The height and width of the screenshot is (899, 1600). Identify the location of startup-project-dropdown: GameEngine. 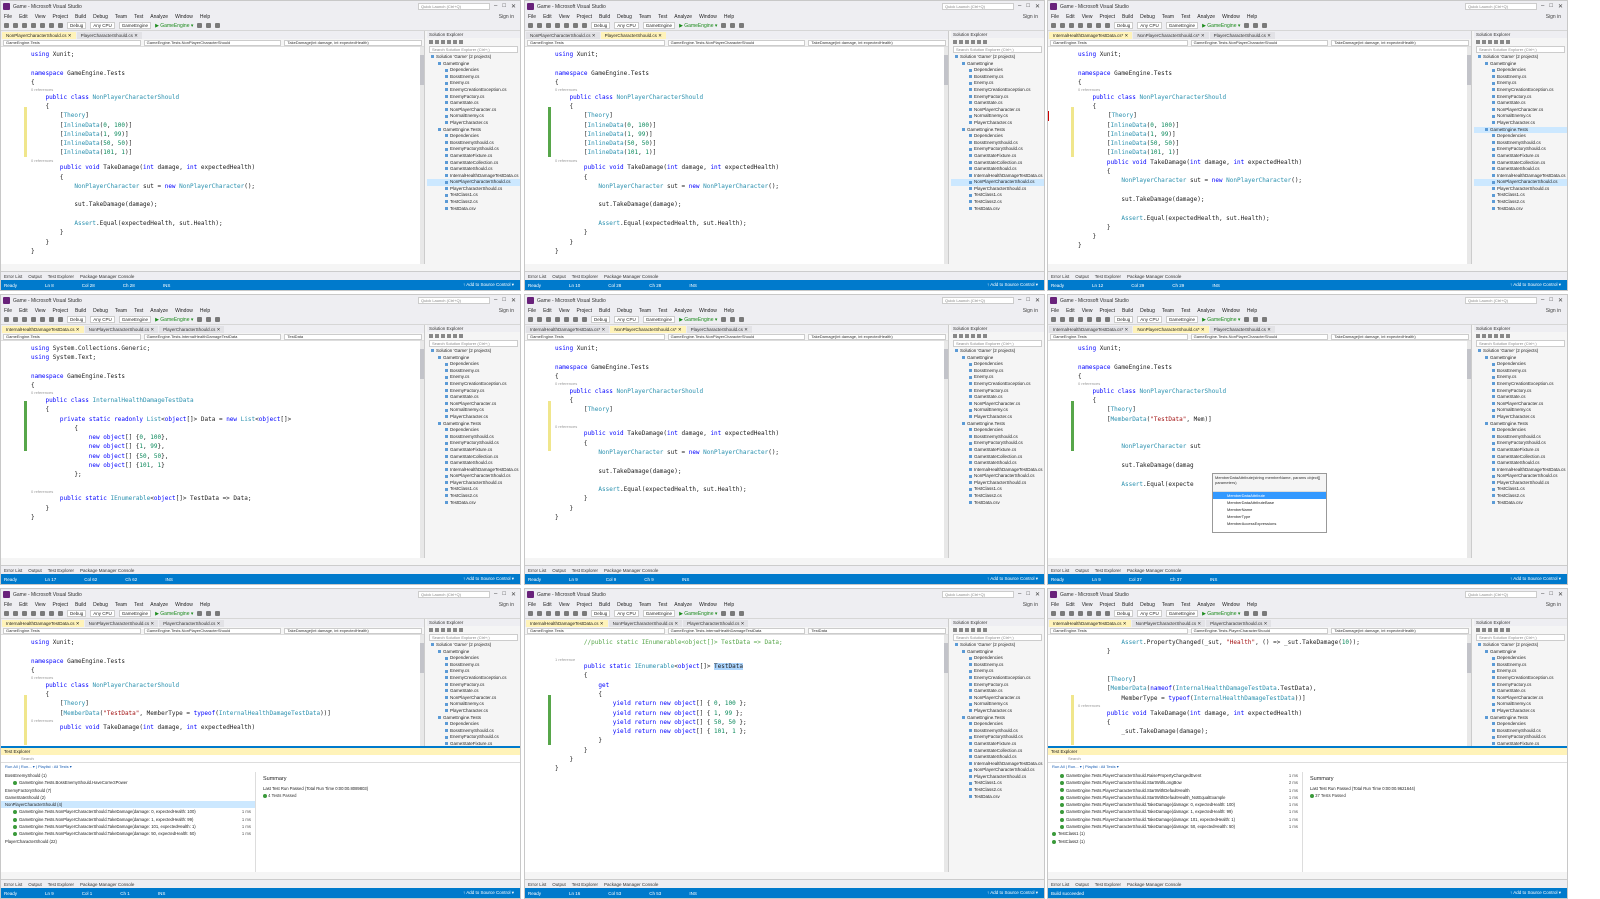
(135, 613).